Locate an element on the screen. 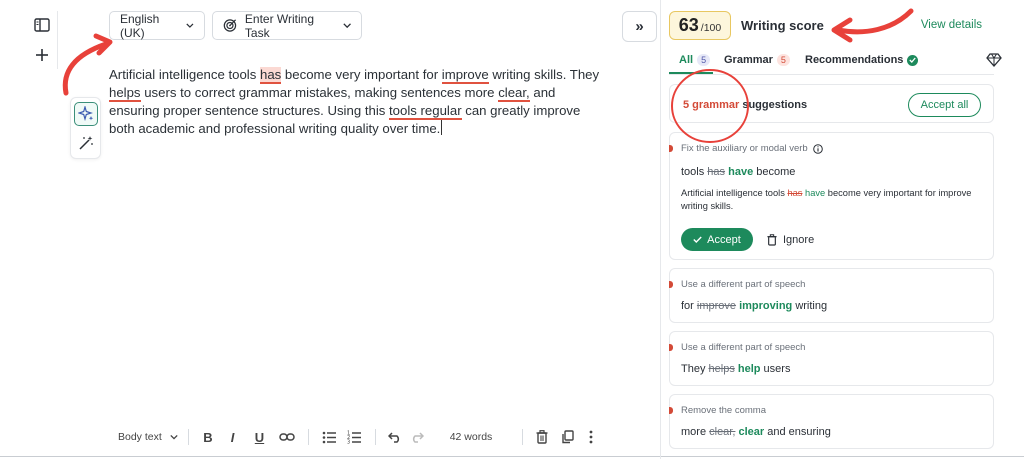 The image size is (1024, 459). annotation-arrow is located at coordinates (85, 68).